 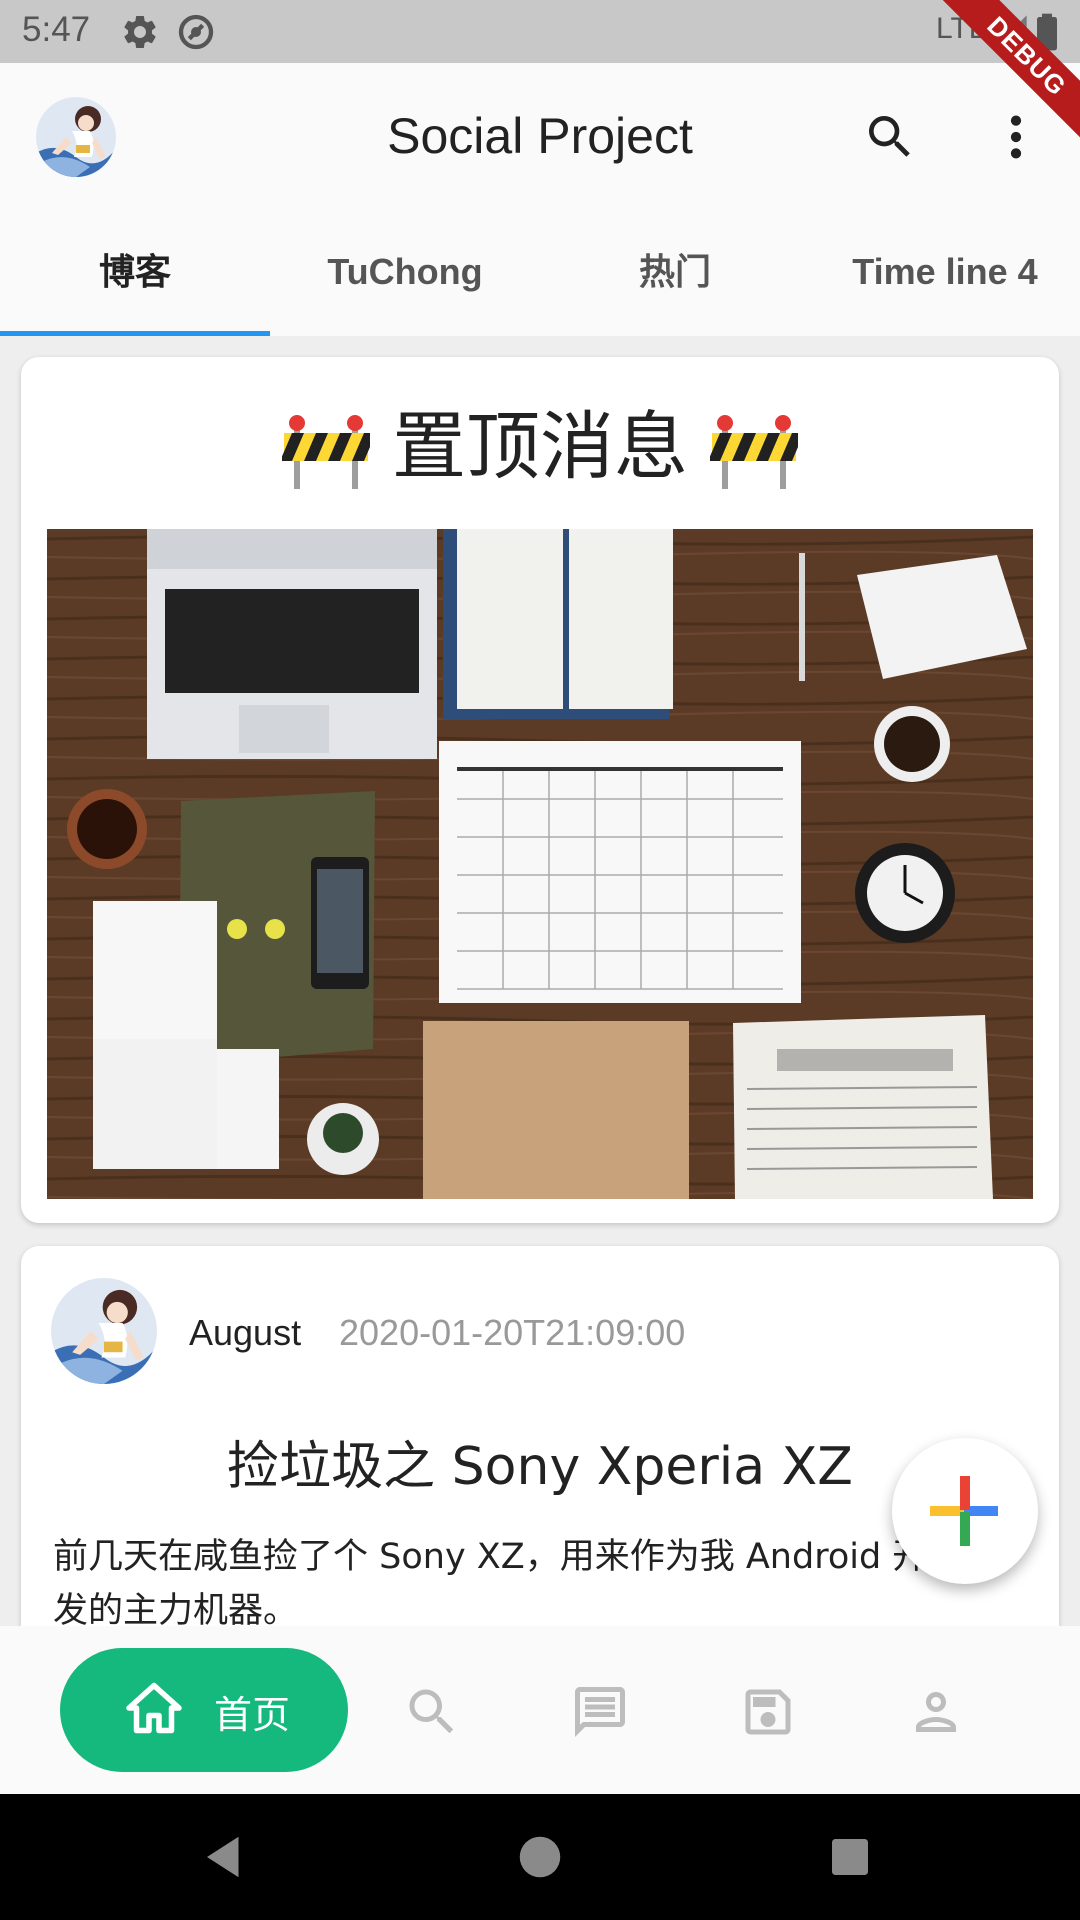 I want to click on bottom-nav: 首页, so click(x=540, y=1710).